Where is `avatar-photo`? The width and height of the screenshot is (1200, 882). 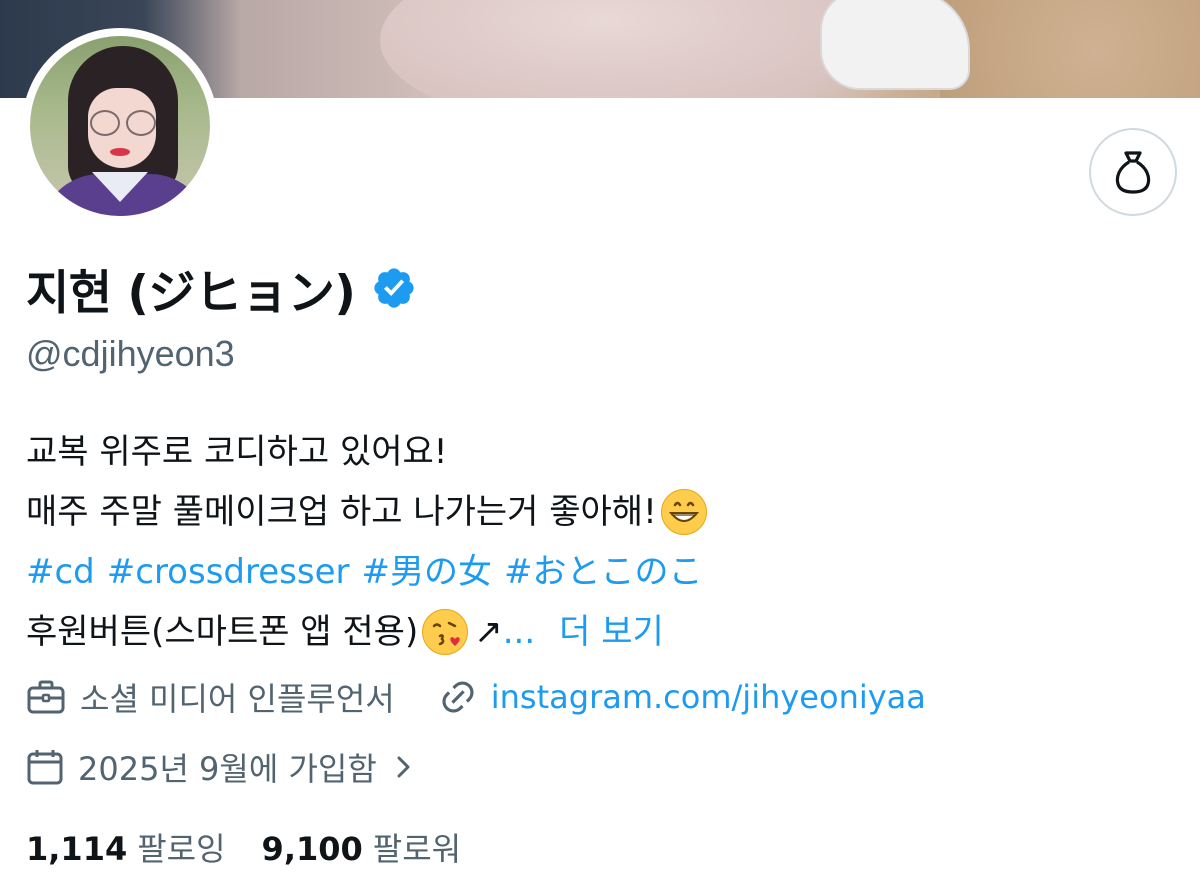
avatar-photo is located at coordinates (120, 126).